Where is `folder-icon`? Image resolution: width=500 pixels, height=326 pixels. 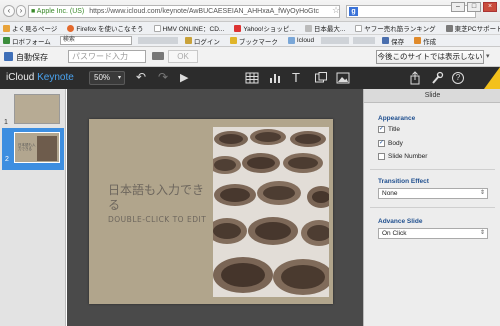
folder-icon is located at coordinates (449, 28).